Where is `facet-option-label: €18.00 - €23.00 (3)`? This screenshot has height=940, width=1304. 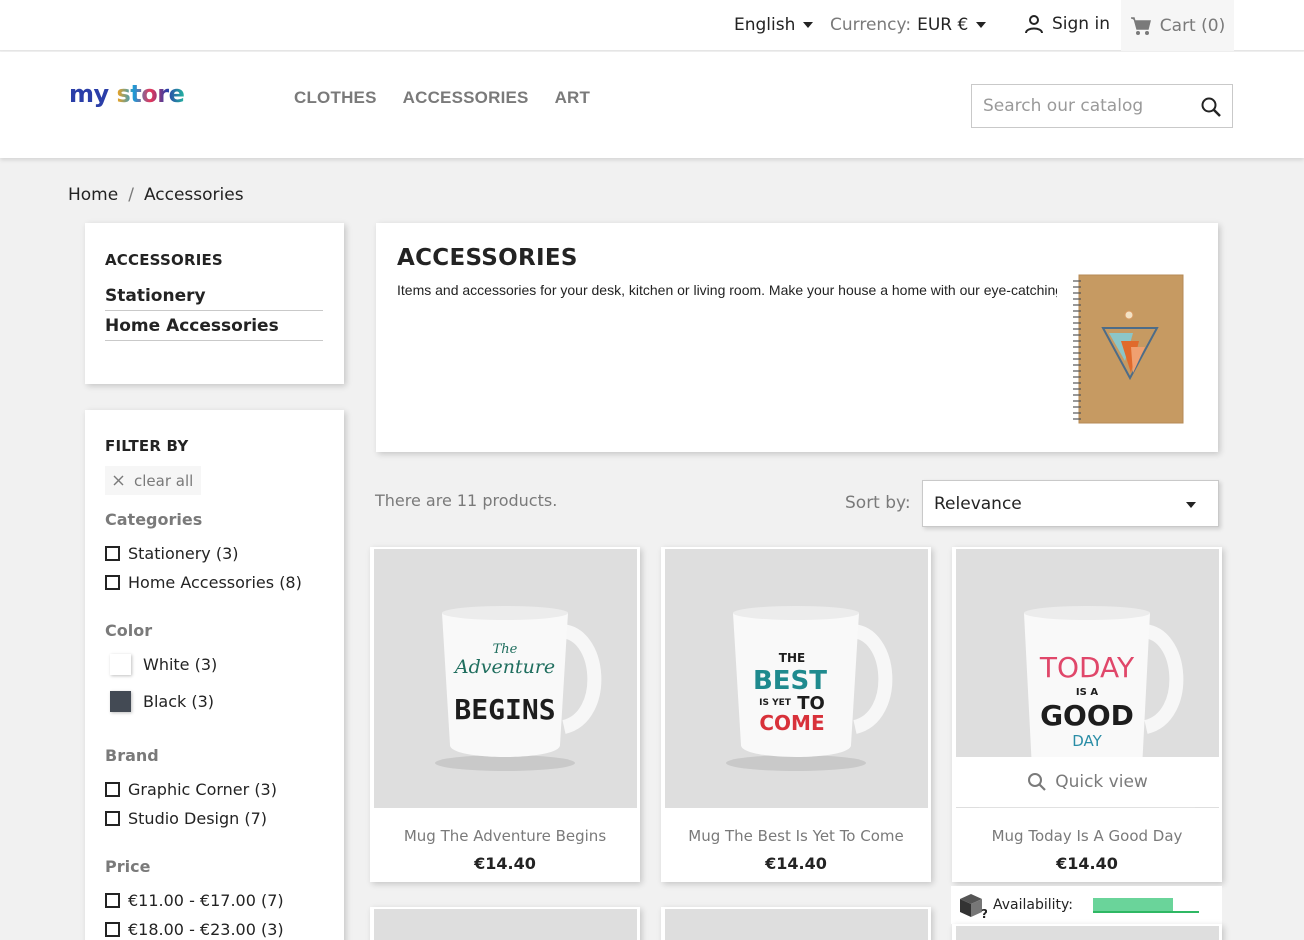
facet-option-label: €18.00 - €23.00 (3) is located at coordinates (206, 929).